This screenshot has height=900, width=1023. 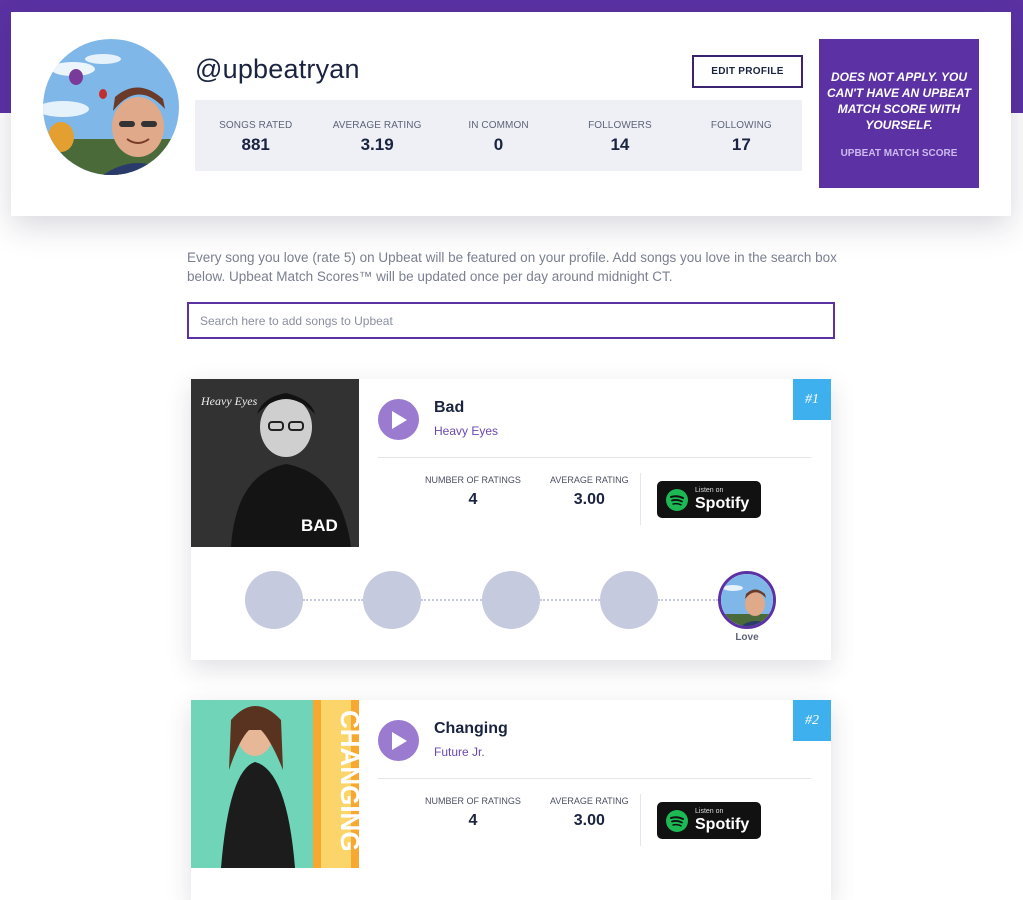 What do you see at coordinates (812, 399) in the screenshot?
I see `rank-badge: #1` at bounding box center [812, 399].